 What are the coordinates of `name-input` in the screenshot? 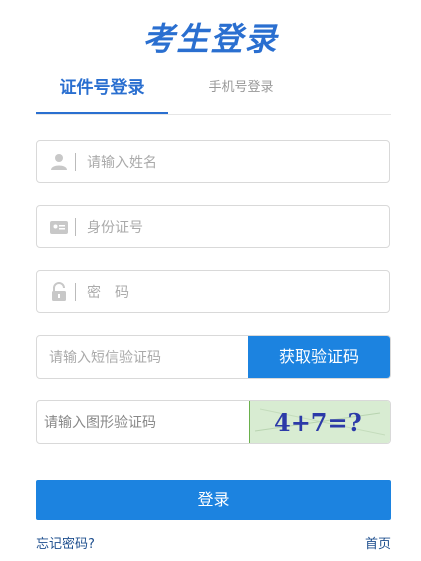 It's located at (232, 163).